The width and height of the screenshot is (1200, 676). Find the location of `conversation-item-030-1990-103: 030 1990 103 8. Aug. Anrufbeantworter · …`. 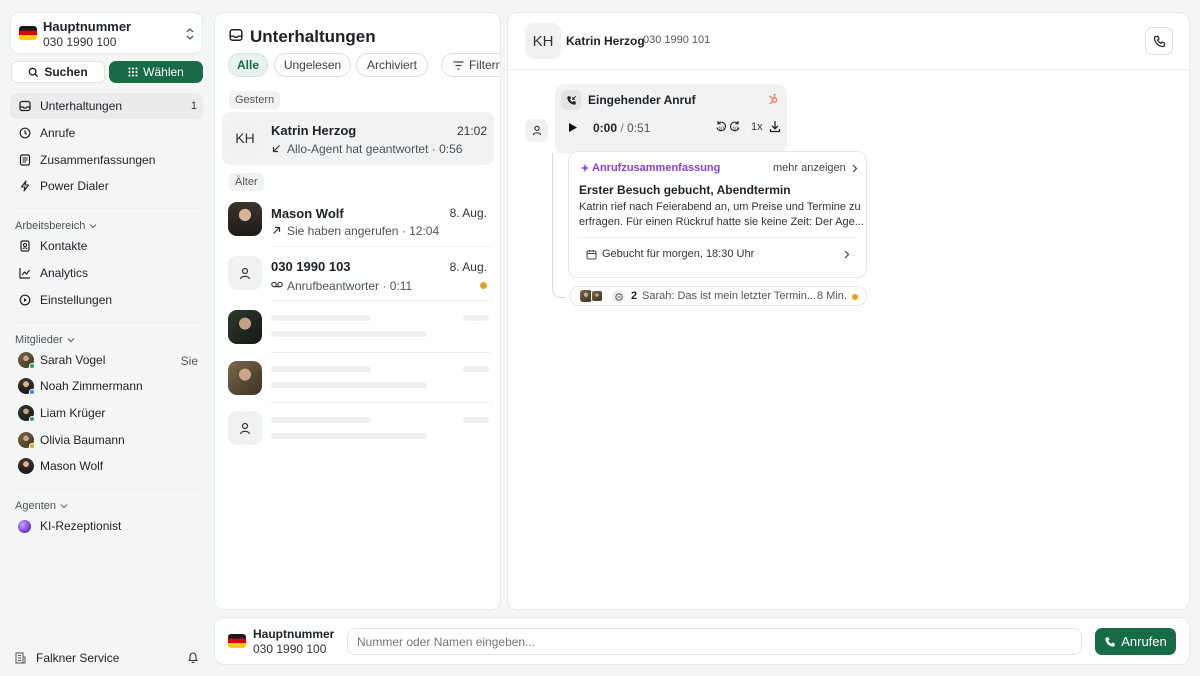

conversation-item-030-1990-103: 030 1990 103 8. Aug. Anrufbeantworter · … is located at coordinates (358, 274).